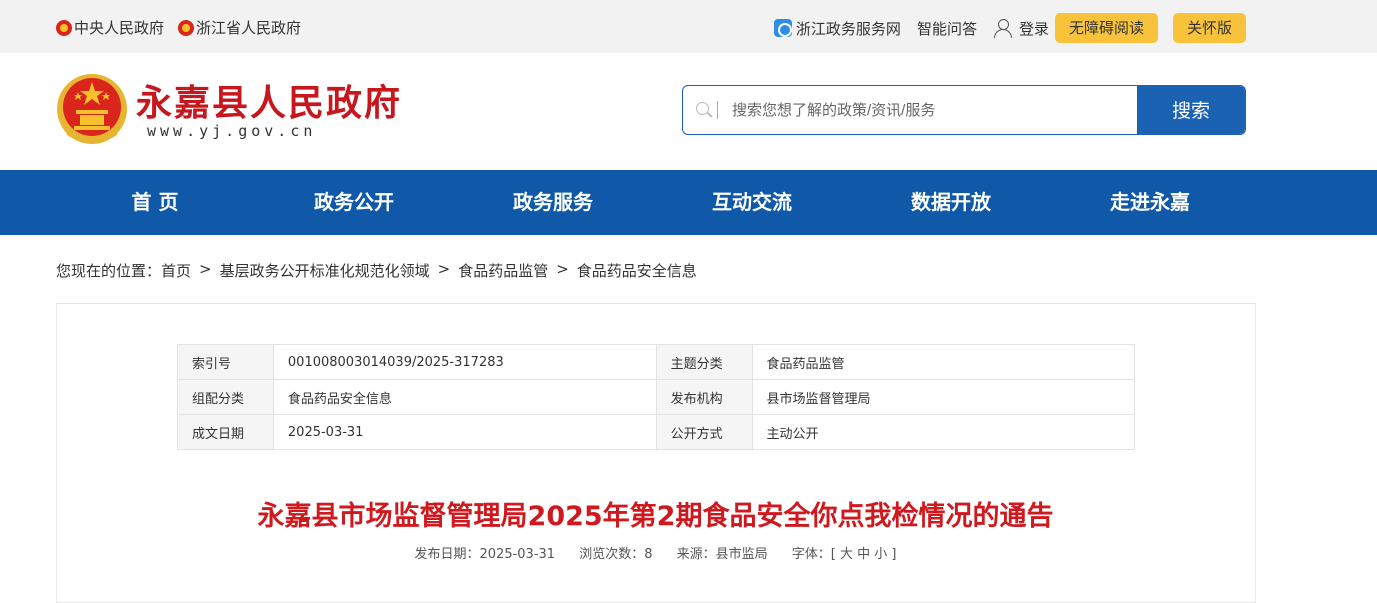 This screenshot has height=603, width=1377. What do you see at coordinates (943, 362) in the screenshot?
I see `meta-value: 食品药品监管` at bounding box center [943, 362].